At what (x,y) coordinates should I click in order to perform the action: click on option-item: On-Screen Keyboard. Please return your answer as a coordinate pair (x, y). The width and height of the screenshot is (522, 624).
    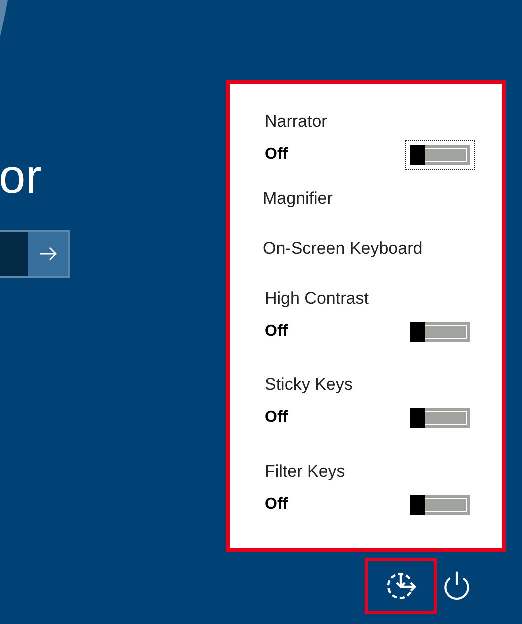
    Looking at the image, I should click on (343, 248).